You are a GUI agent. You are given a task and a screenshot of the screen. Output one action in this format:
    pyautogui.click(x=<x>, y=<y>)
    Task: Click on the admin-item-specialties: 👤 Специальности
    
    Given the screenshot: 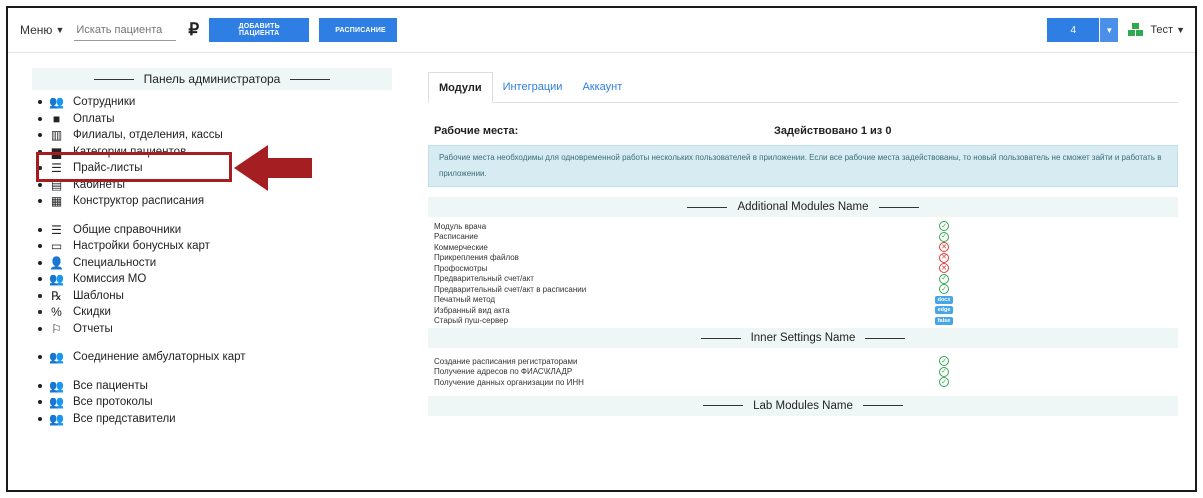 What is the action you would take?
    pyautogui.click(x=215, y=263)
    